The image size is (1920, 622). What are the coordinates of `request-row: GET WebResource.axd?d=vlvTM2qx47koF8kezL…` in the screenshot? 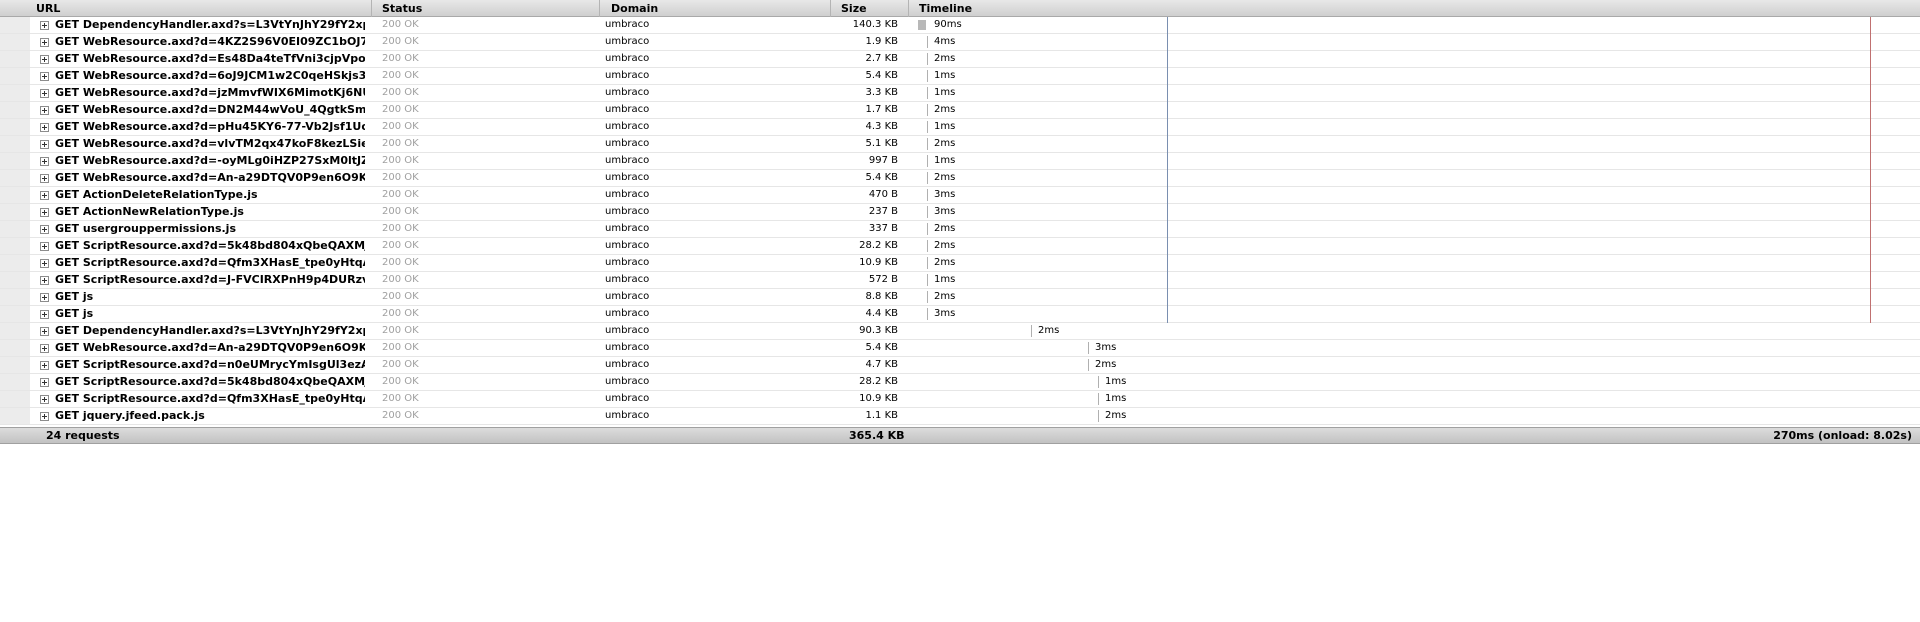 It's located at (960, 144).